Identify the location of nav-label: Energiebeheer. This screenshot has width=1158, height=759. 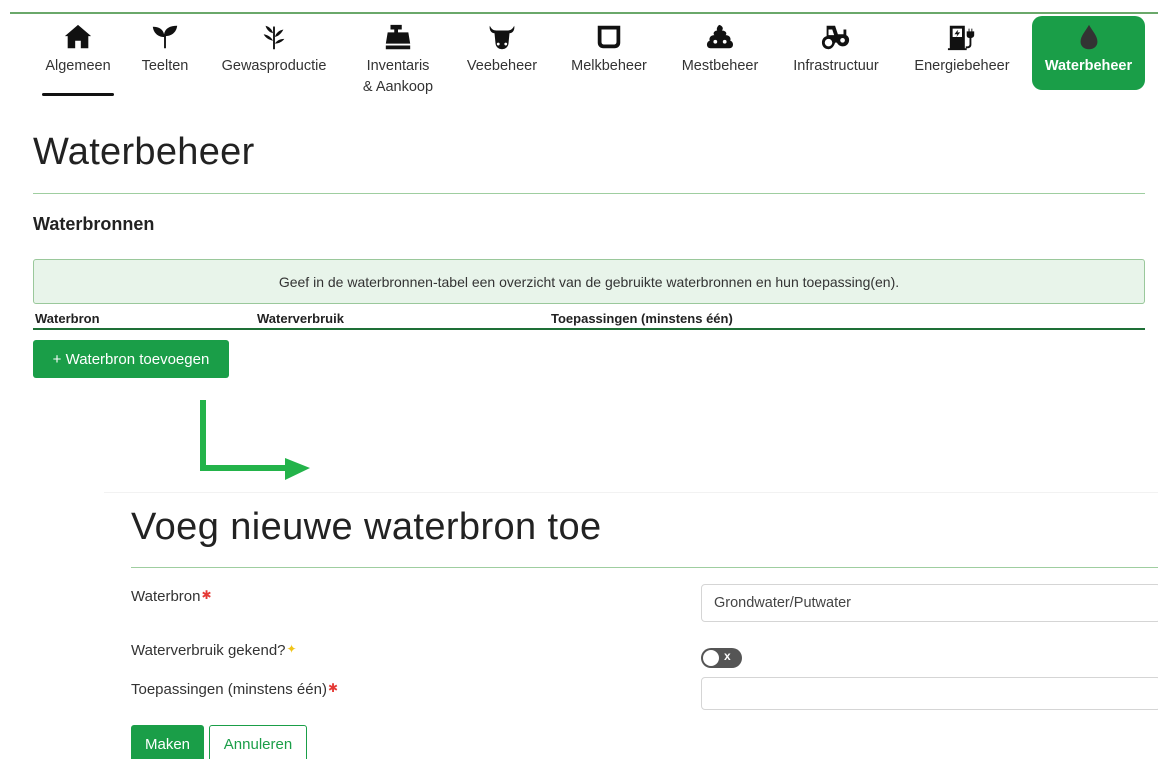
(962, 66).